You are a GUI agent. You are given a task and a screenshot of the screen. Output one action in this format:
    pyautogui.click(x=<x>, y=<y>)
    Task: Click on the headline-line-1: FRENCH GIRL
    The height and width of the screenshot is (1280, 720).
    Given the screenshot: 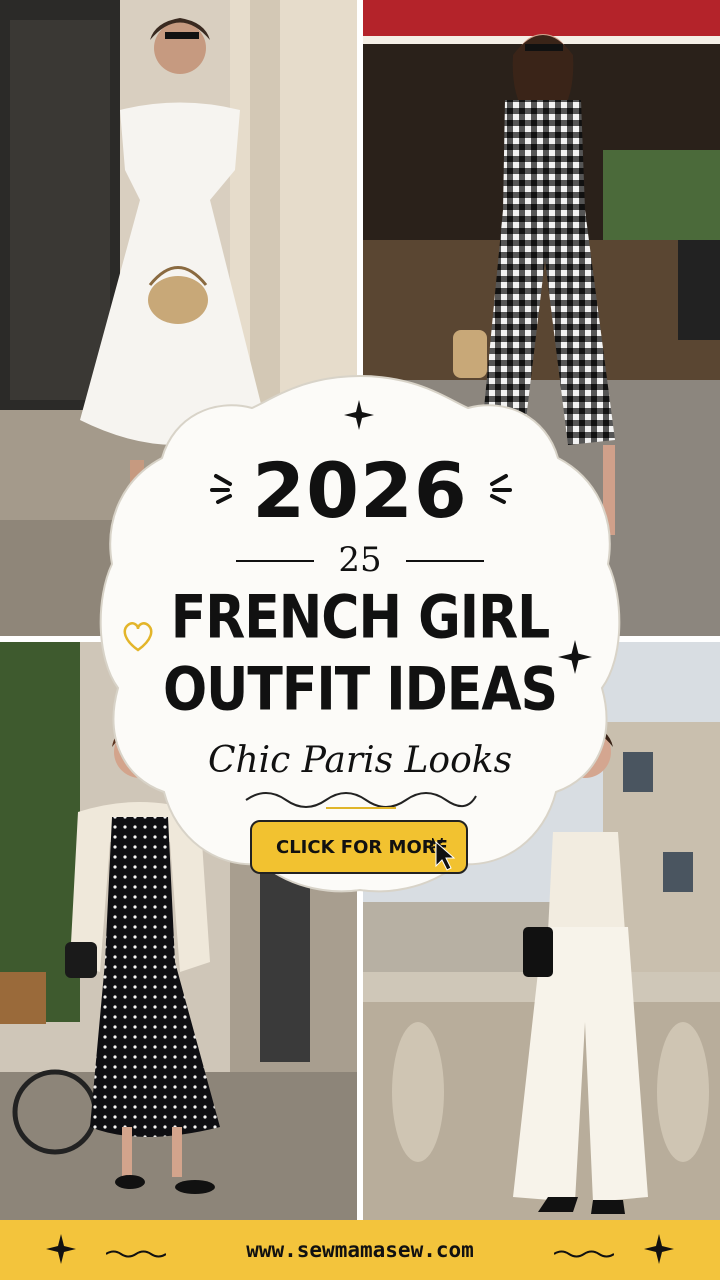 What is the action you would take?
    pyautogui.click(x=360, y=618)
    